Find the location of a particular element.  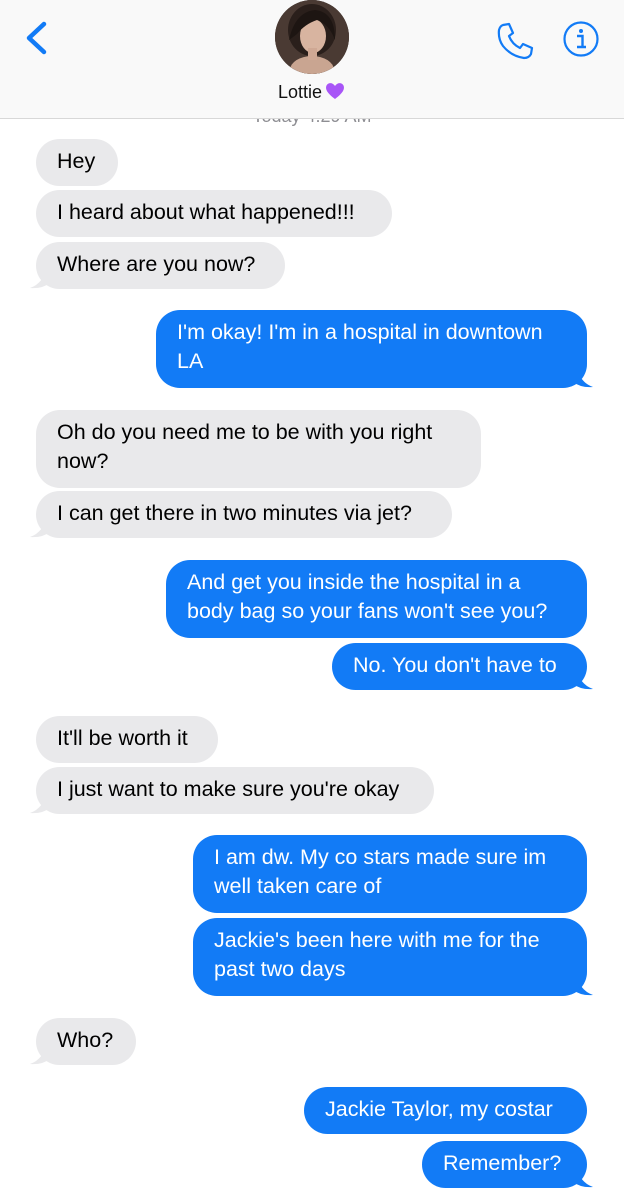

phone-icon is located at coordinates (515, 41).